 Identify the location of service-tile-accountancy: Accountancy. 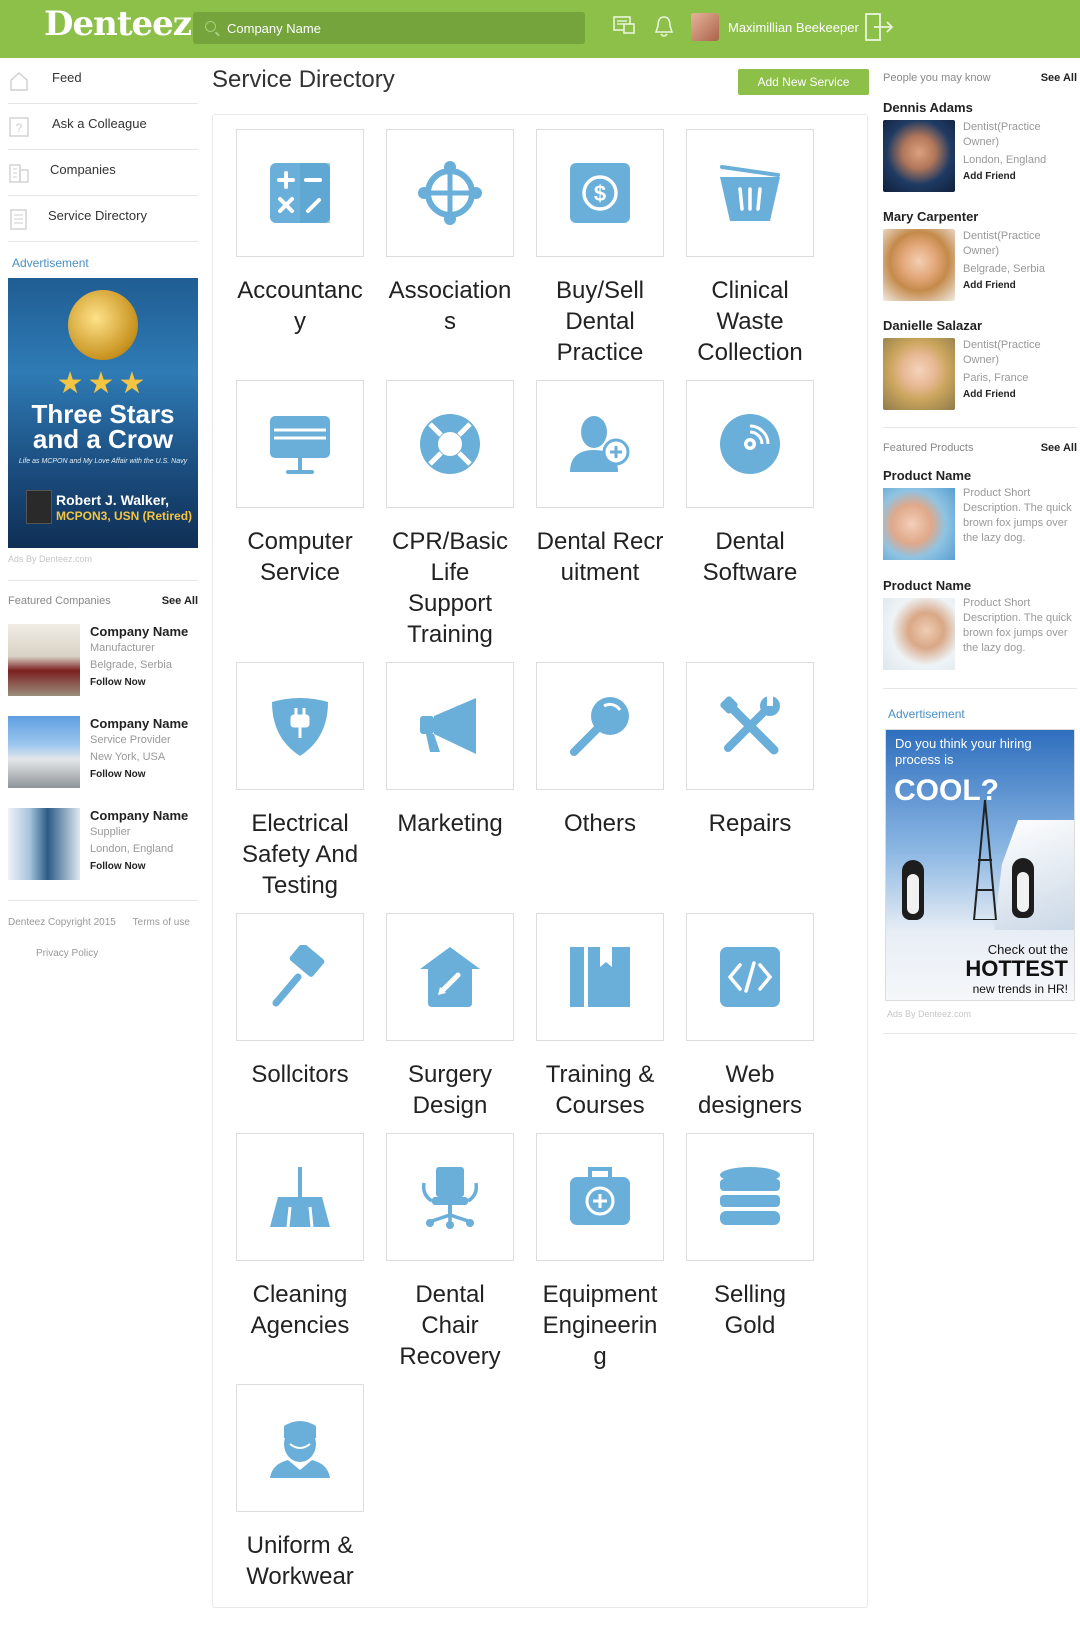
(300, 233).